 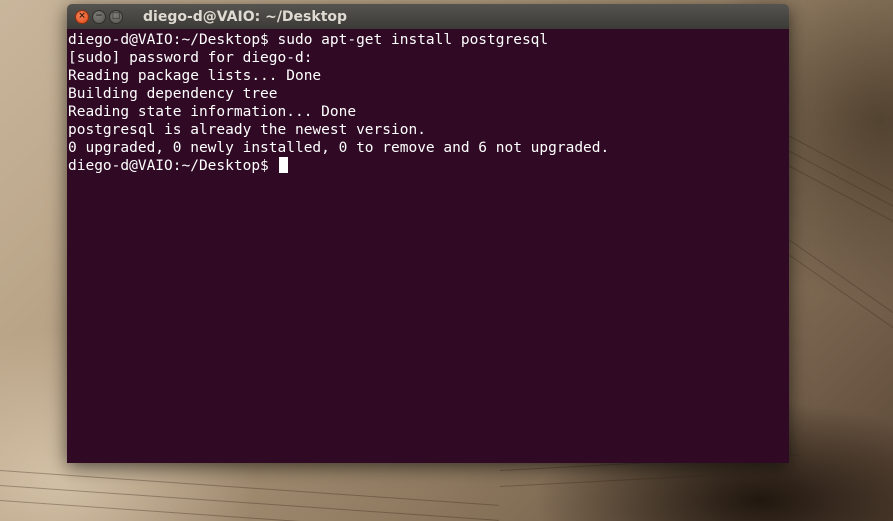 I want to click on close-window-button: ×, so click(x=82, y=16).